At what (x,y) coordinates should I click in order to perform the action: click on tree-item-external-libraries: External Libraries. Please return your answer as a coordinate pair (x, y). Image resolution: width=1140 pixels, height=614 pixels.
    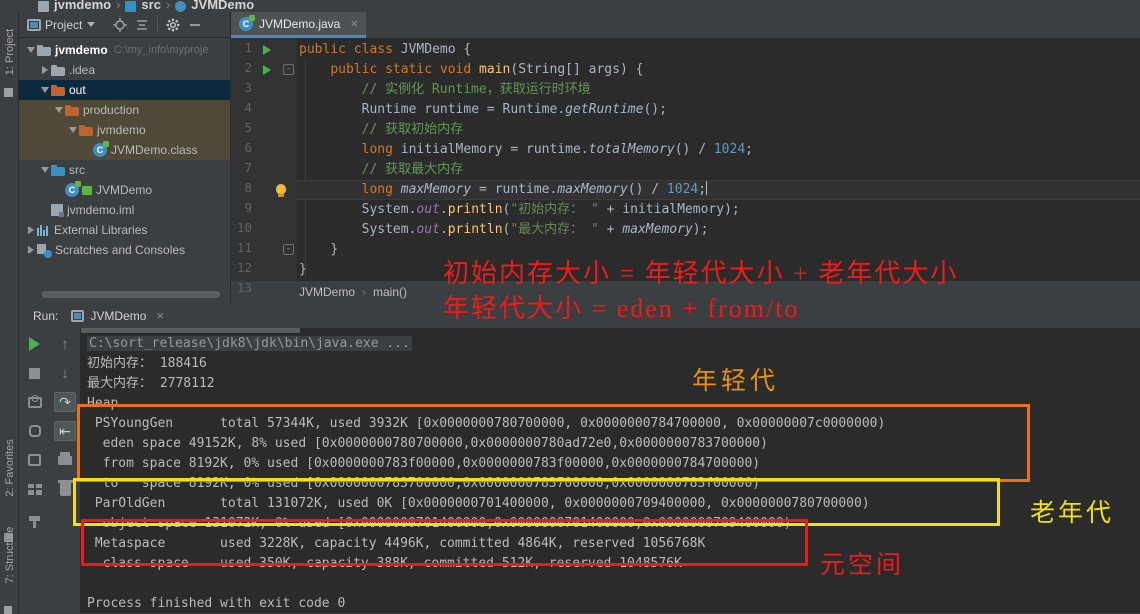
    Looking at the image, I should click on (124, 230).